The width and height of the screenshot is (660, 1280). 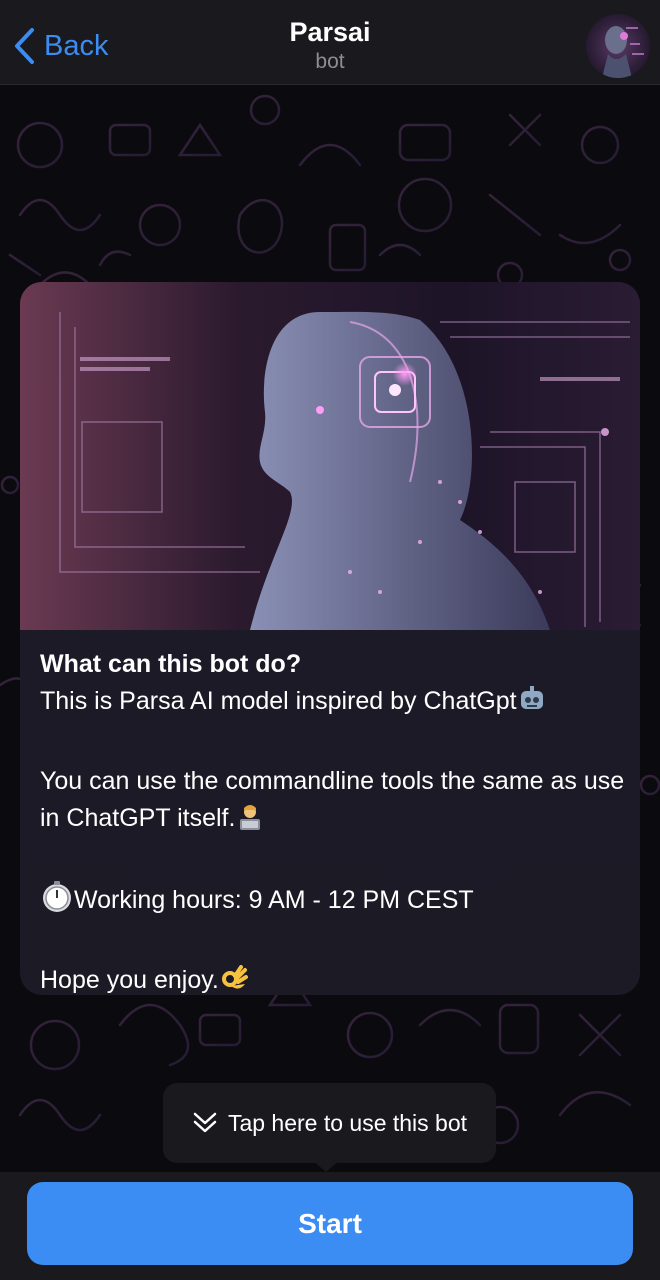 I want to click on robot-emoji, so click(x=532, y=705).